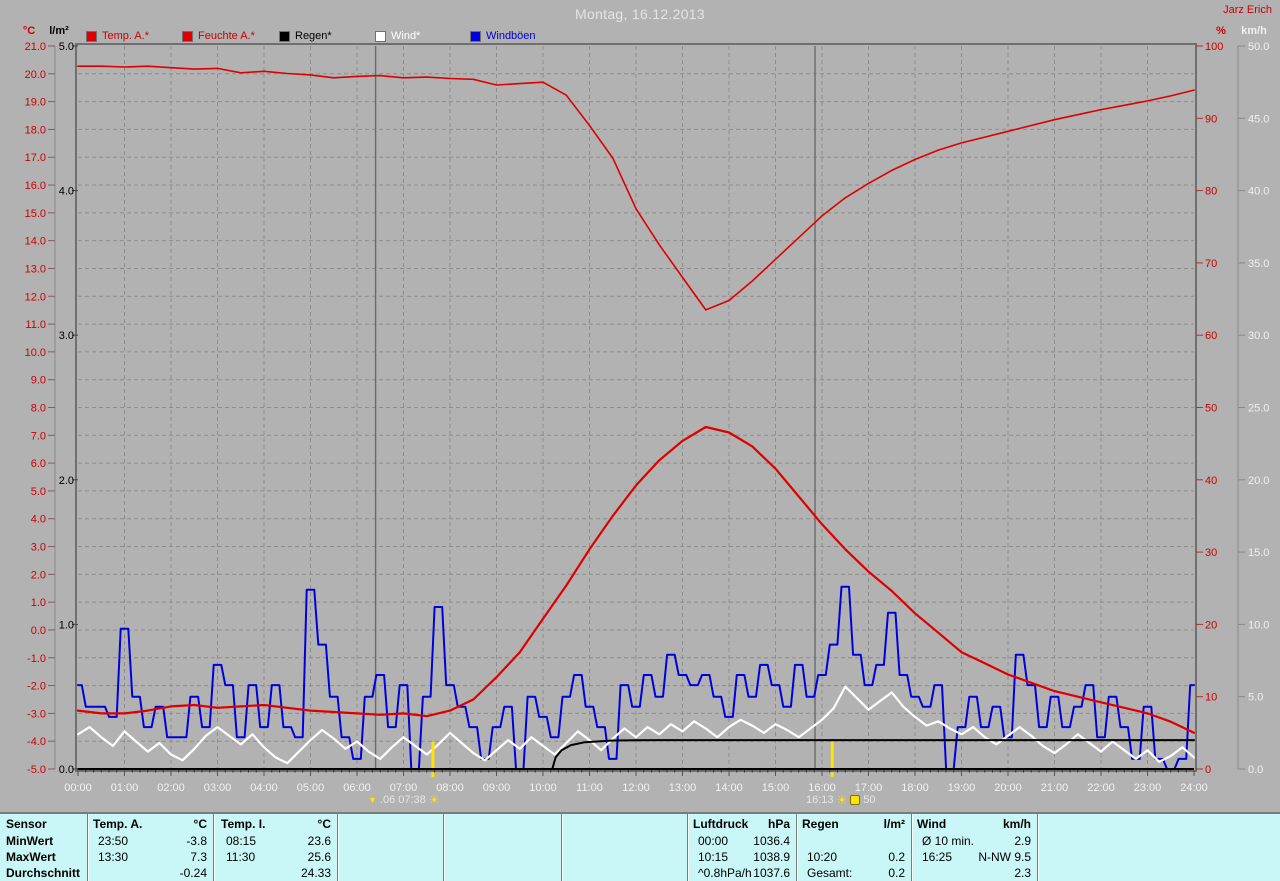 The height and width of the screenshot is (881, 1280). I want to click on temp-axis-tick-label: 7.0, so click(38, 436).